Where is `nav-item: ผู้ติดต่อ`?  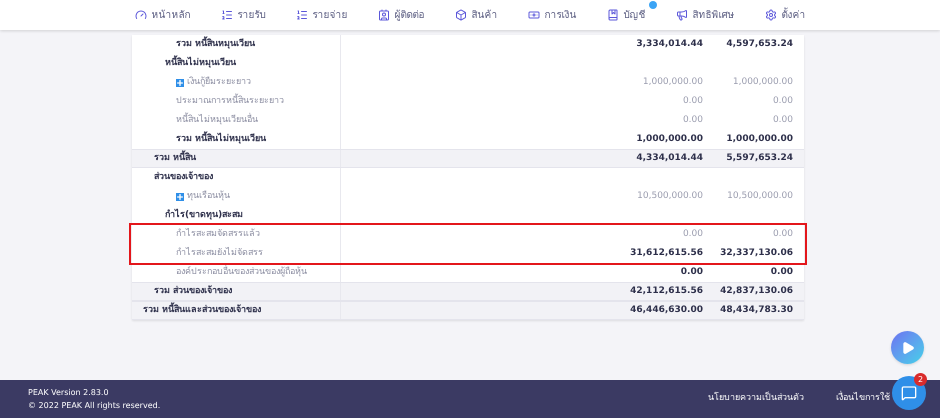
nav-item: ผู้ติดต่อ is located at coordinates (401, 15).